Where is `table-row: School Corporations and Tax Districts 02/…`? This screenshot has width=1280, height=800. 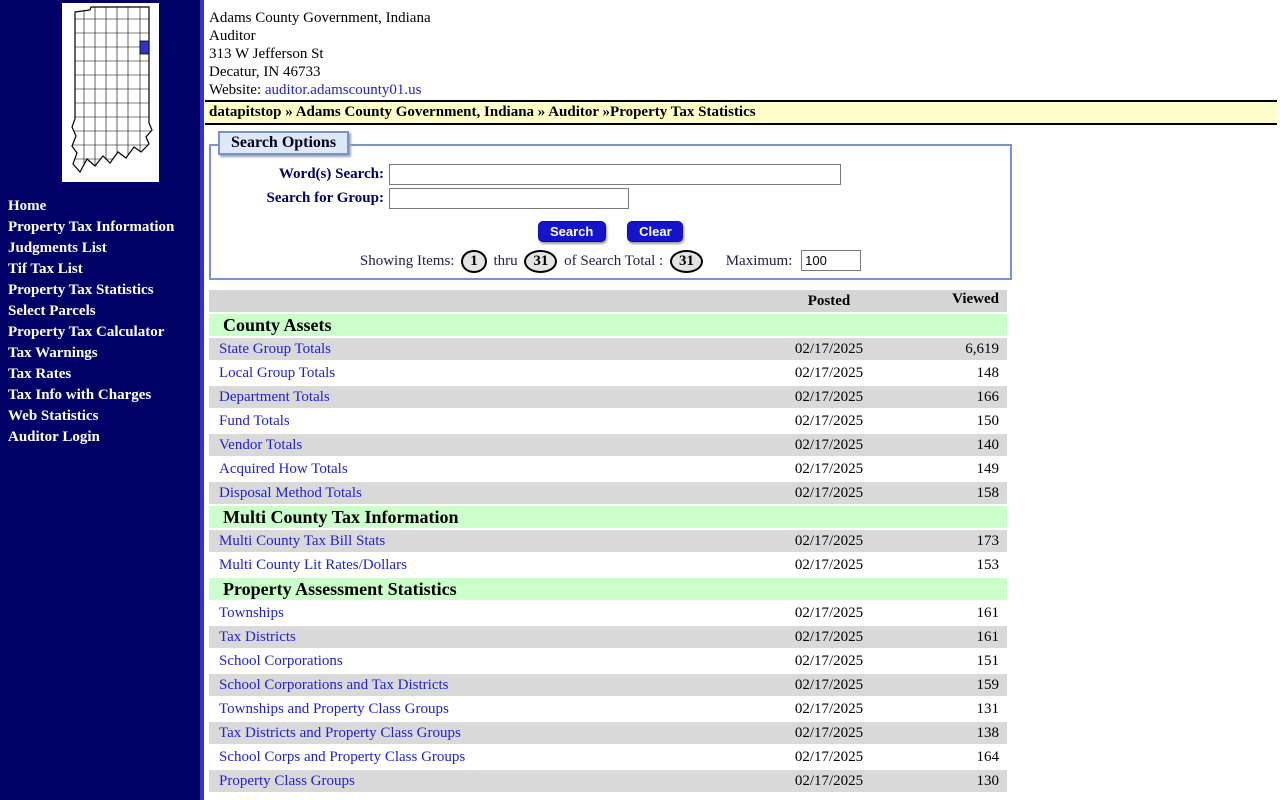 table-row: School Corporations and Tax Districts 02/… is located at coordinates (608, 685).